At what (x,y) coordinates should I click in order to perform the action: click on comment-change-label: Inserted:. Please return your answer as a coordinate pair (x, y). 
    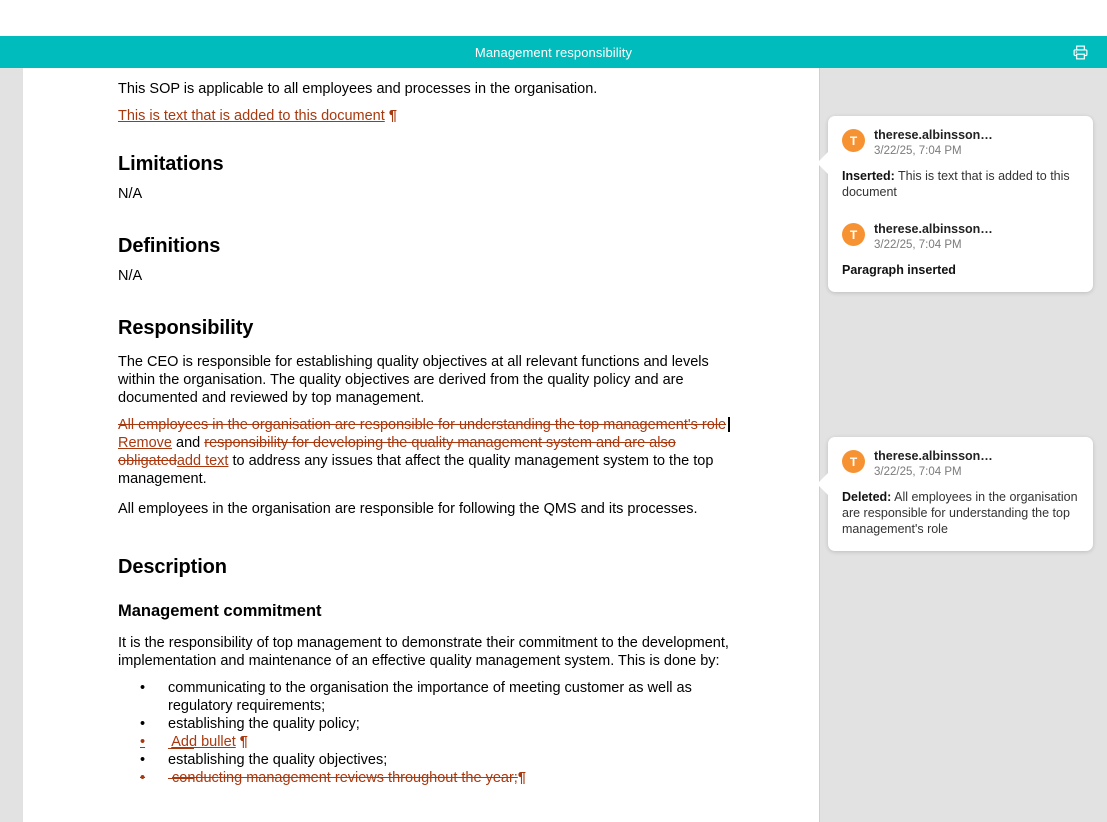
    Looking at the image, I should click on (868, 176).